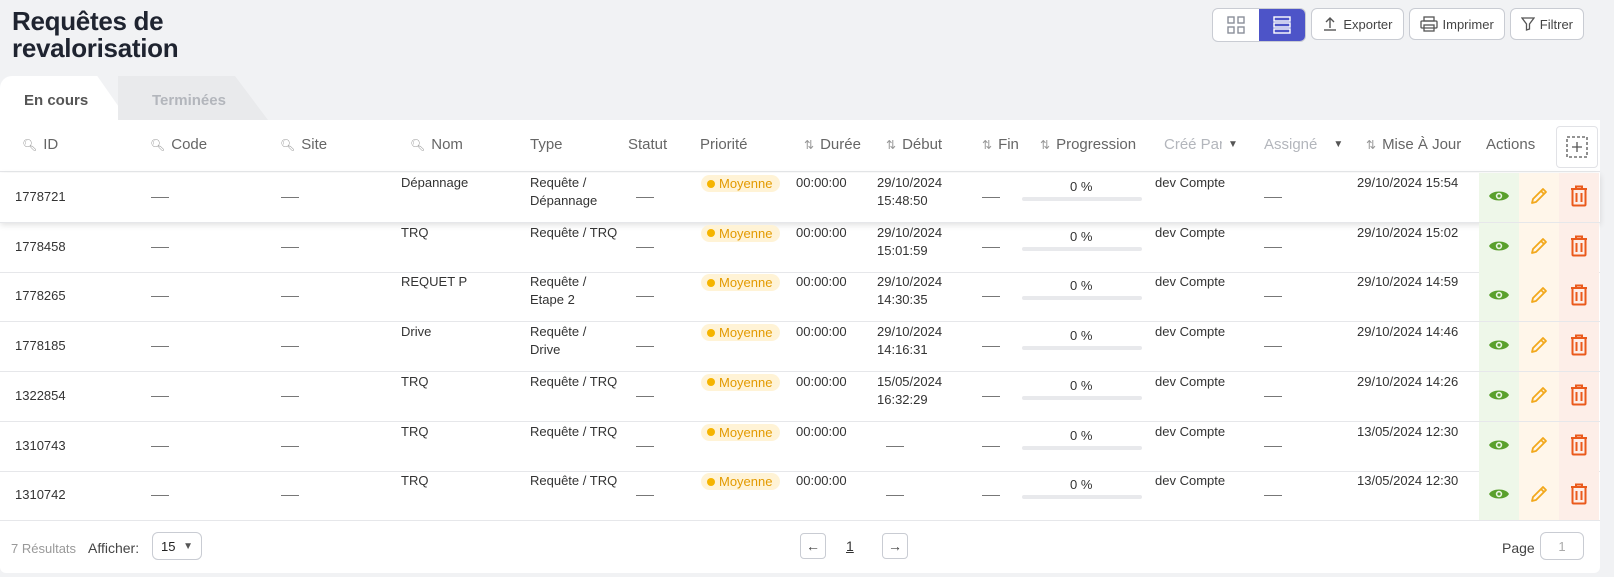 Image resolution: width=1614 pixels, height=577 pixels. What do you see at coordinates (303, 144) in the screenshot?
I see `header-site: 🔍︎ Site` at bounding box center [303, 144].